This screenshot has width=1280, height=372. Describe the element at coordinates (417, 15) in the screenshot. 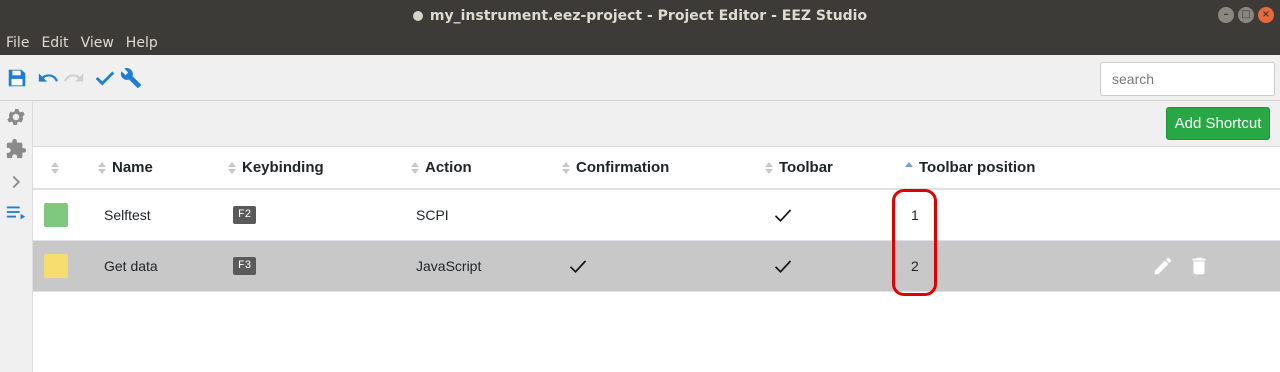

I see `unsaved-dot-icon` at that location.